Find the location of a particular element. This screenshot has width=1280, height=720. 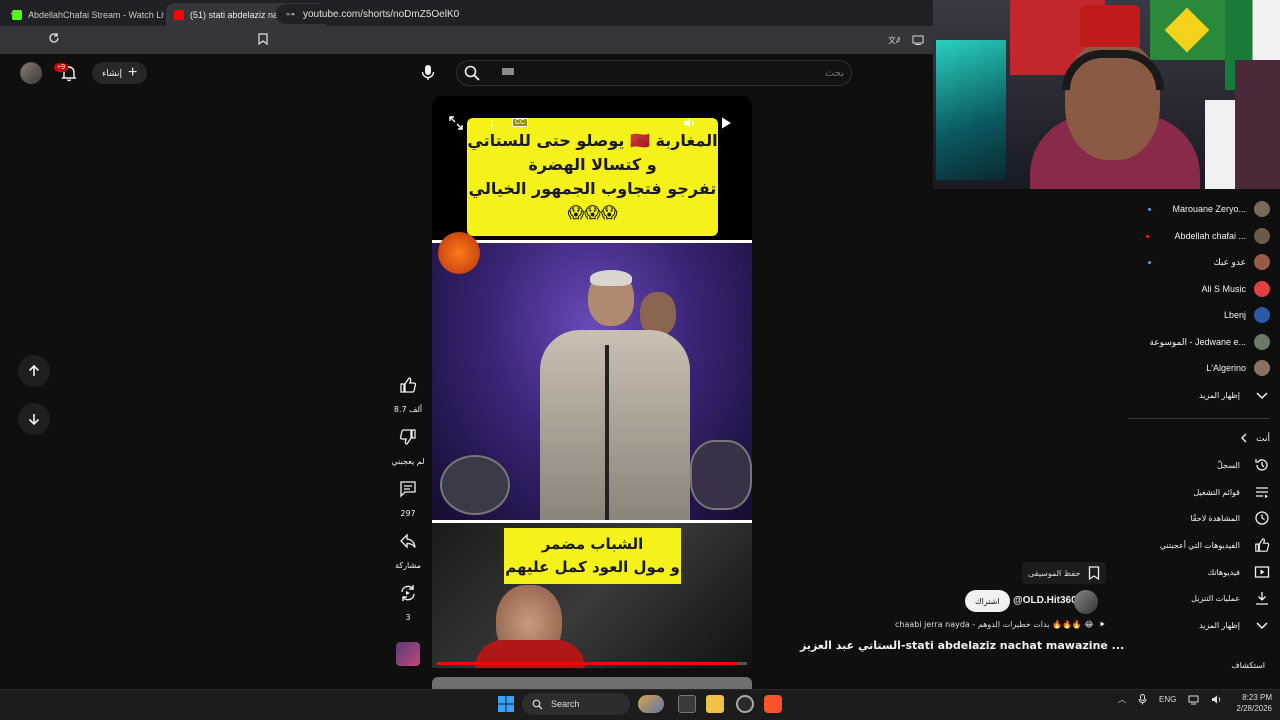

sidebar-item-playlists: قوائم التشغيل is located at coordinates (1198, 492).